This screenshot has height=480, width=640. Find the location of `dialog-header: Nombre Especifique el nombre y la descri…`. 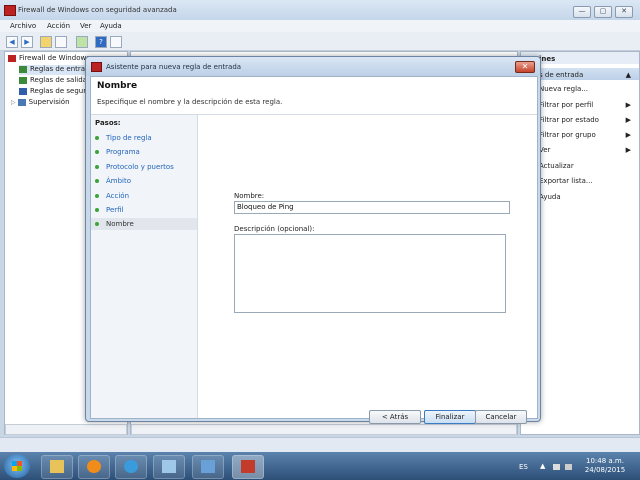

dialog-header: Nombre Especifique el nombre y la descri… is located at coordinates (314, 96).